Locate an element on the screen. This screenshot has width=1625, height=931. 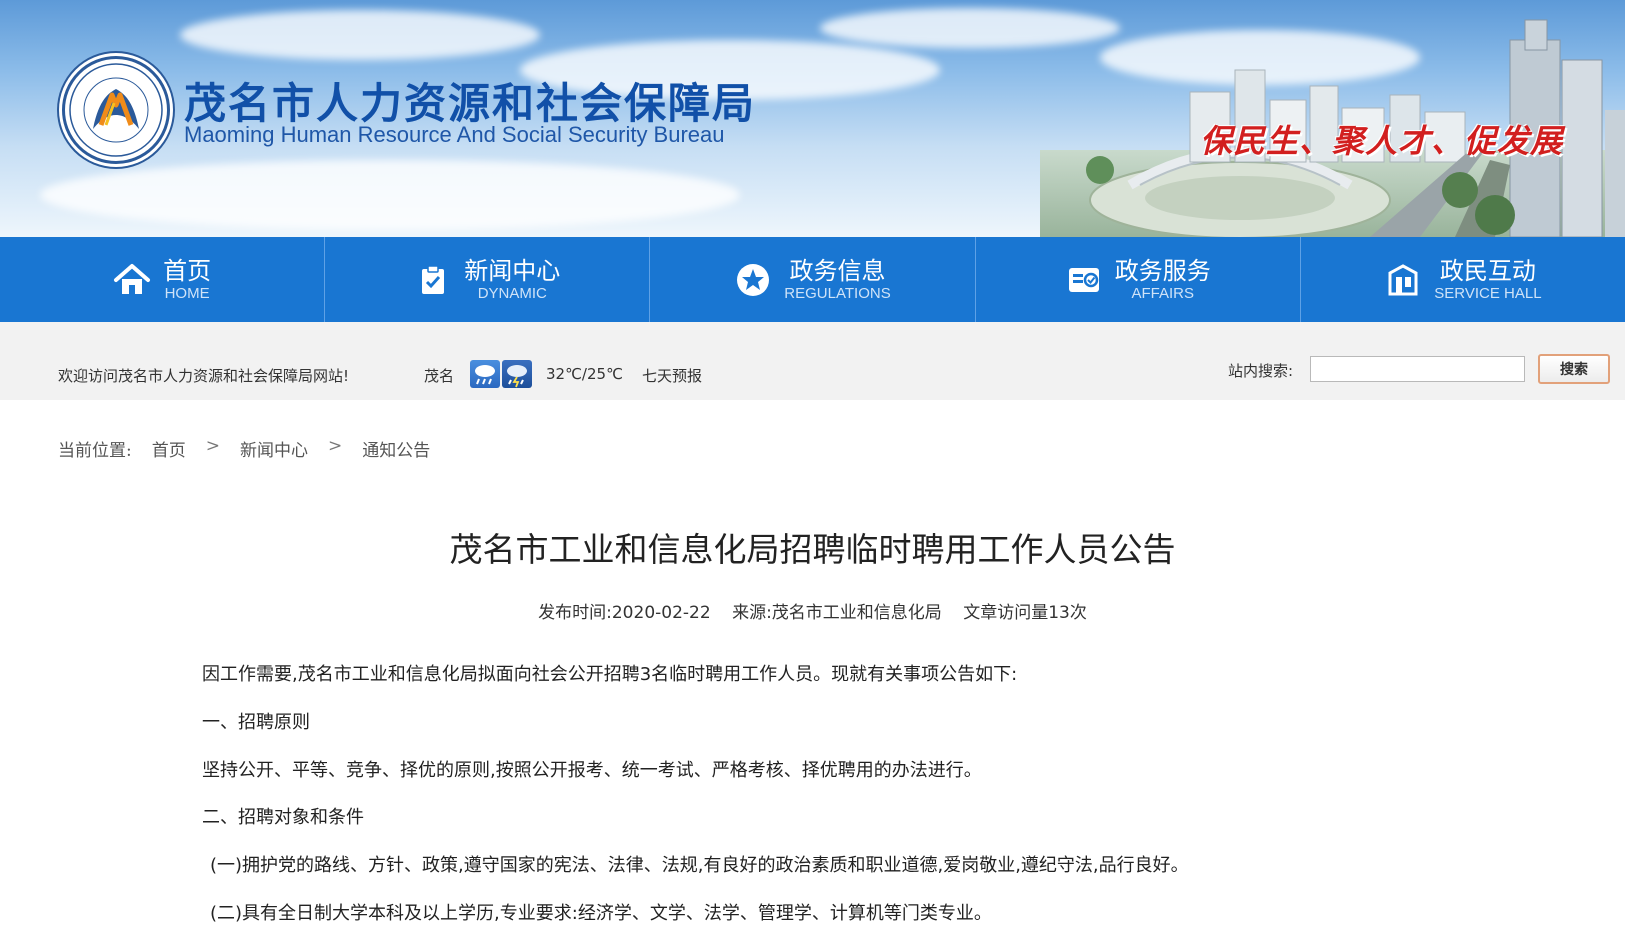
breadcrumb-notices: 通知公告 is located at coordinates (396, 448).